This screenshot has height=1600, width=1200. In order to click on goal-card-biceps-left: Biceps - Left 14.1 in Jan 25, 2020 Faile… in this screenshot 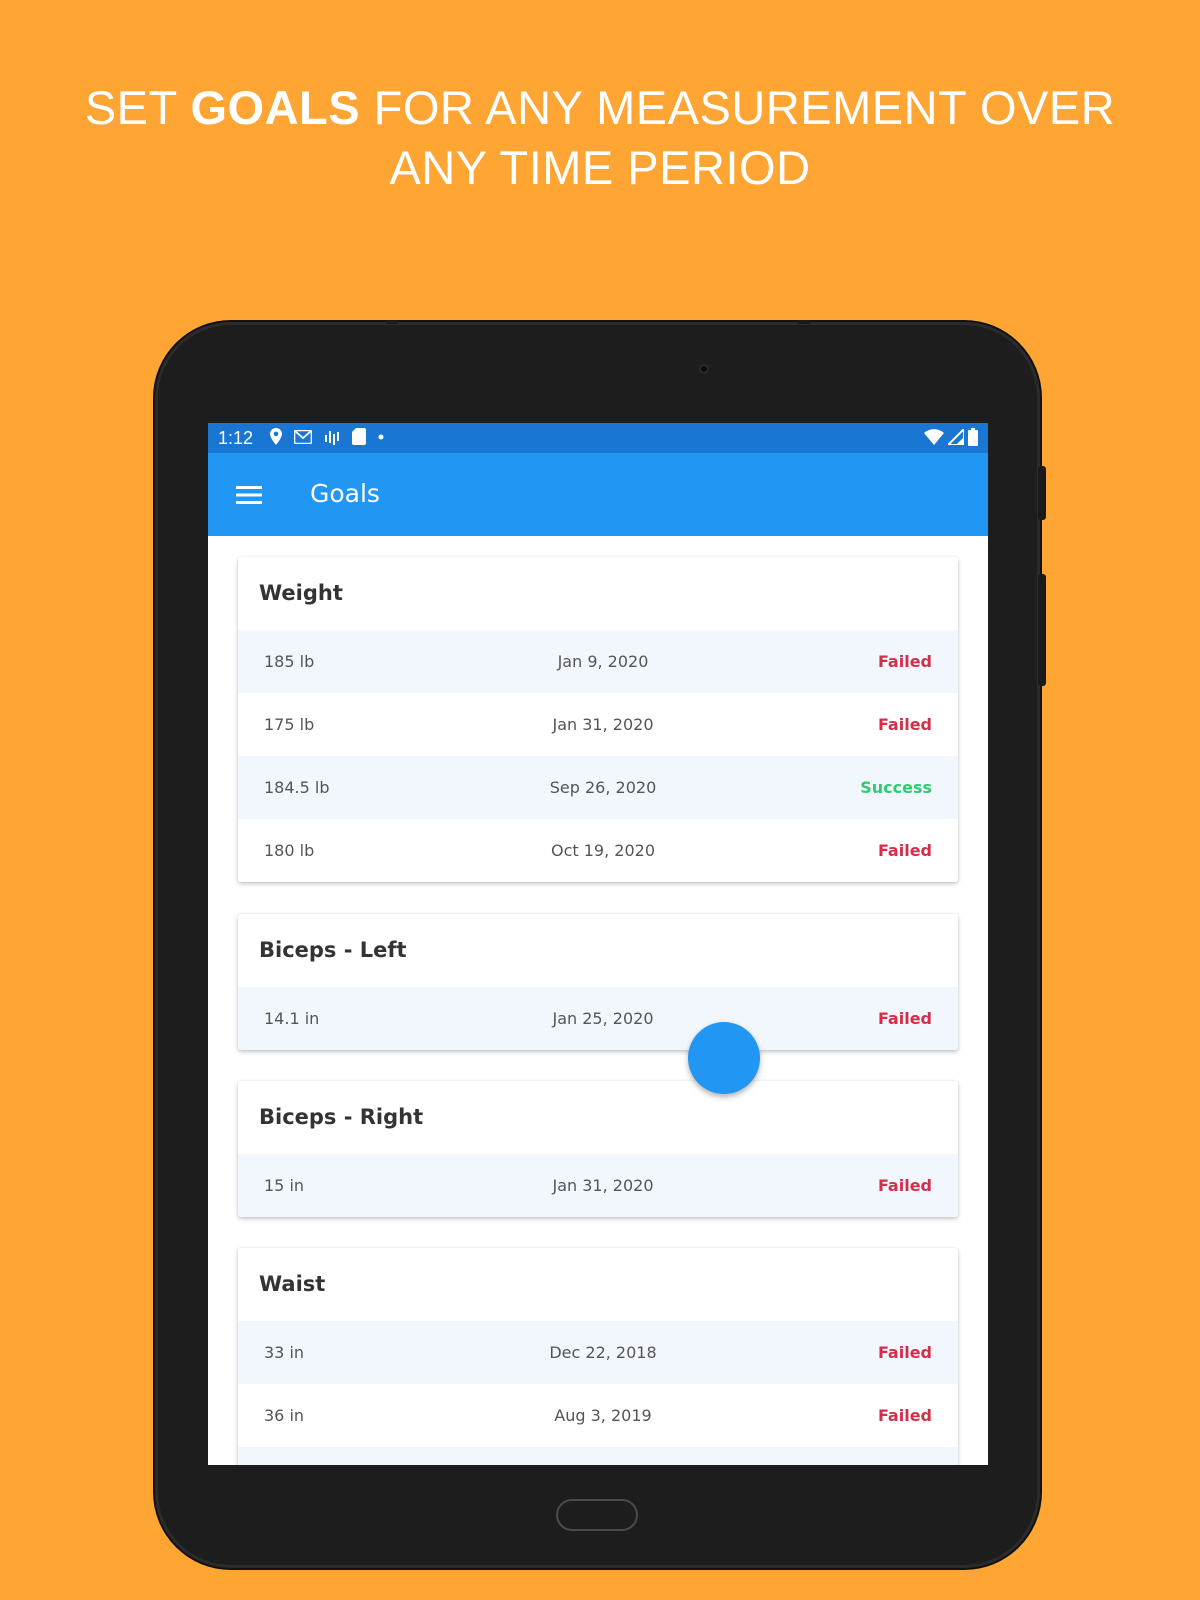, I will do `click(598, 982)`.